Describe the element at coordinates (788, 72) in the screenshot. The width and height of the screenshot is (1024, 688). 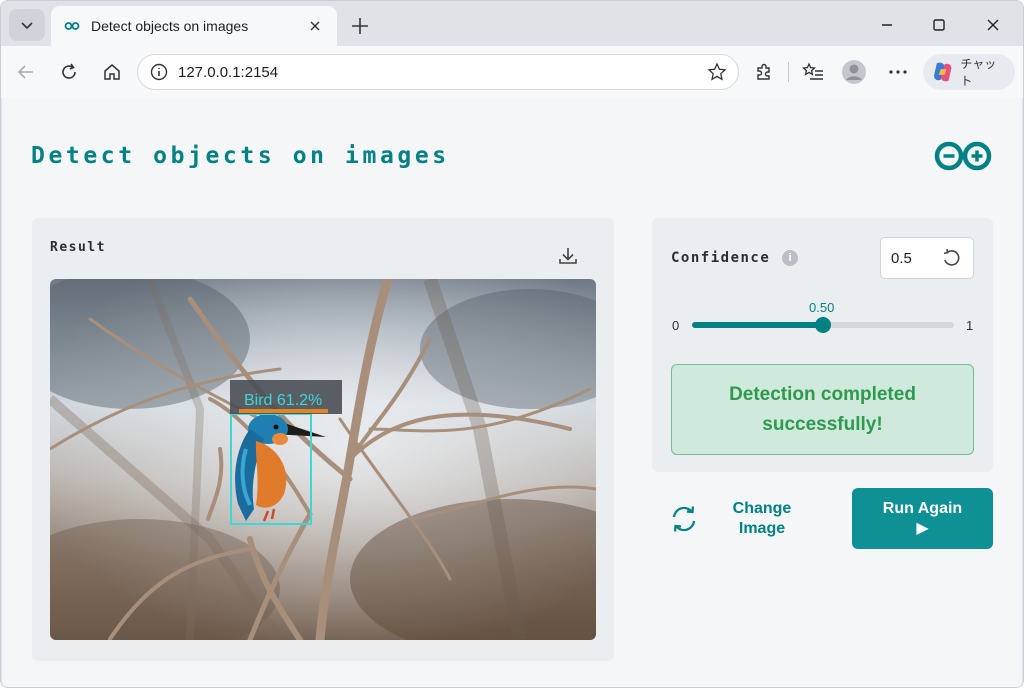
I see `toolbar-divider` at that location.